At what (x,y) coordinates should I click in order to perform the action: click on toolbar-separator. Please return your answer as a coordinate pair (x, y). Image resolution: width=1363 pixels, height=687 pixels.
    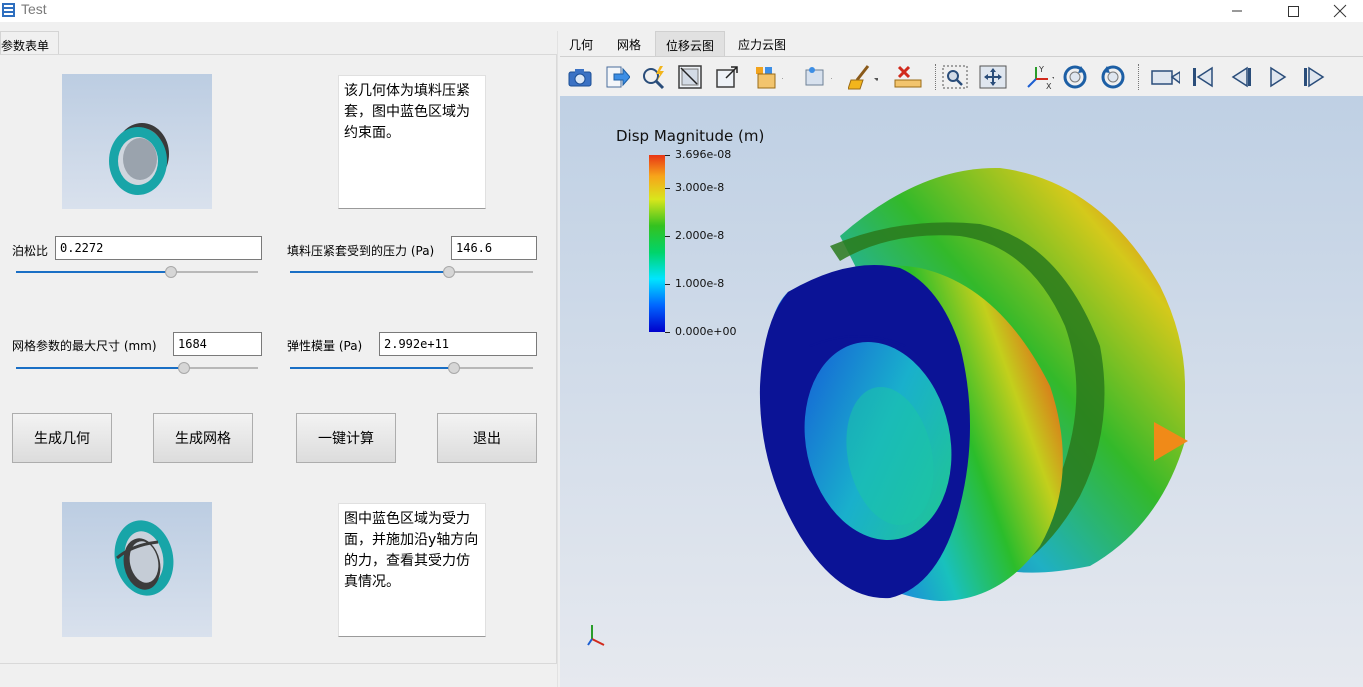
    Looking at the image, I should click on (935, 77).